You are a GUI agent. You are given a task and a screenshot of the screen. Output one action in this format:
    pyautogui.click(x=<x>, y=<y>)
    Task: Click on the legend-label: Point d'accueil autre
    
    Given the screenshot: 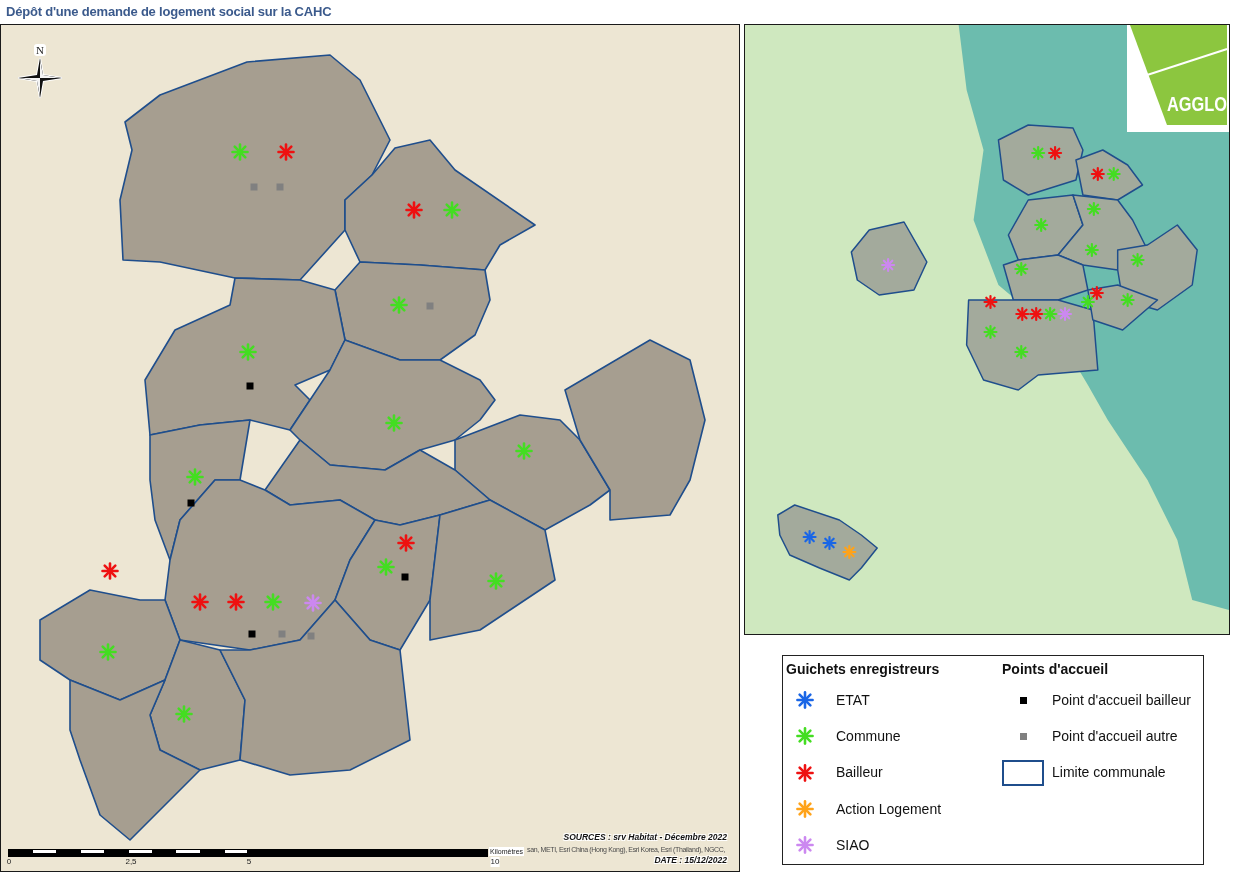 What is the action you would take?
    pyautogui.click(x=1115, y=736)
    